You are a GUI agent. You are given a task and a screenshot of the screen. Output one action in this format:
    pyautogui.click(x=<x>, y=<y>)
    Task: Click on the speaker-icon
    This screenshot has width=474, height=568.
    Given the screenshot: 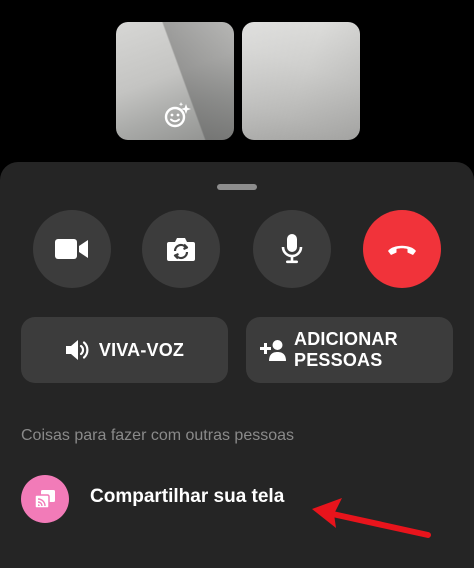 What is the action you would take?
    pyautogui.click(x=78, y=350)
    